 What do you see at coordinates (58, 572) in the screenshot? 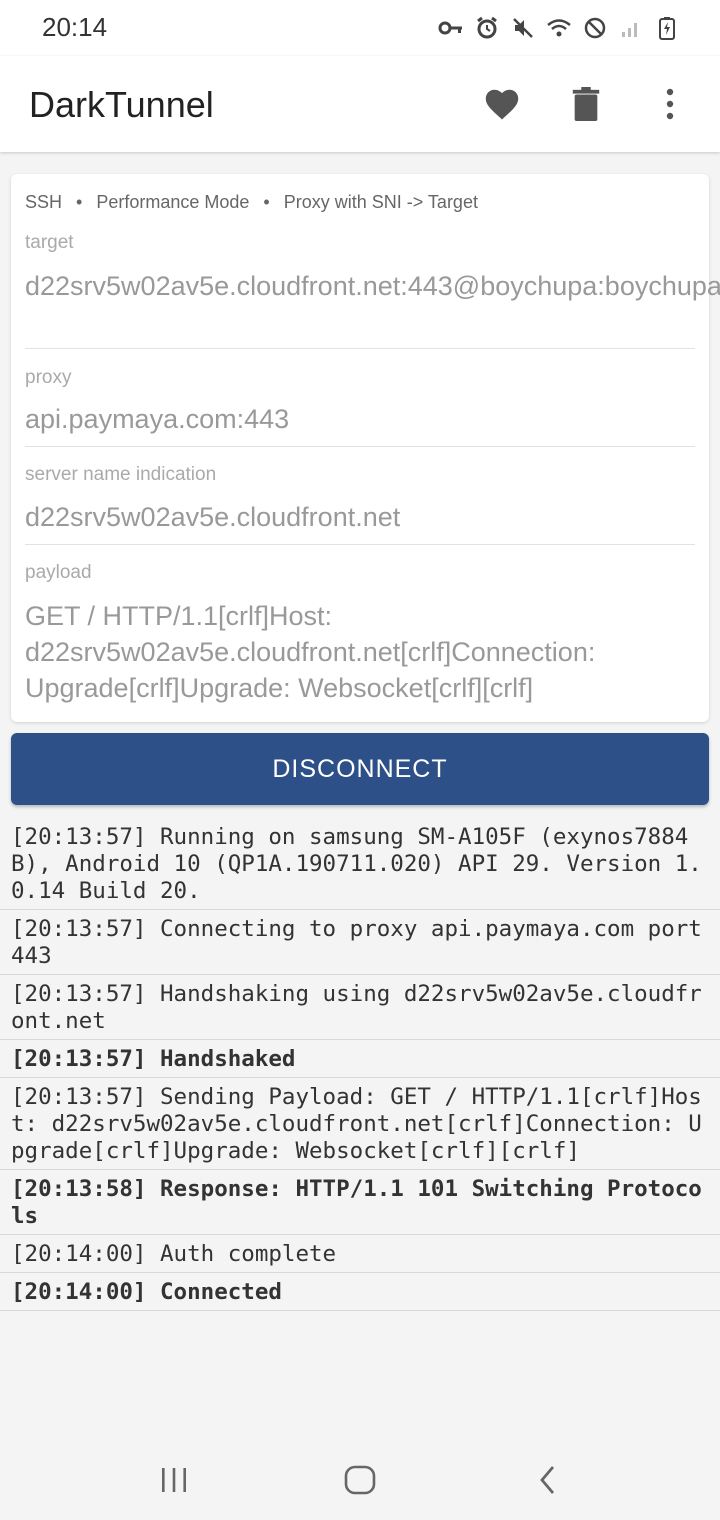
I see `payload-label: payload` at bounding box center [58, 572].